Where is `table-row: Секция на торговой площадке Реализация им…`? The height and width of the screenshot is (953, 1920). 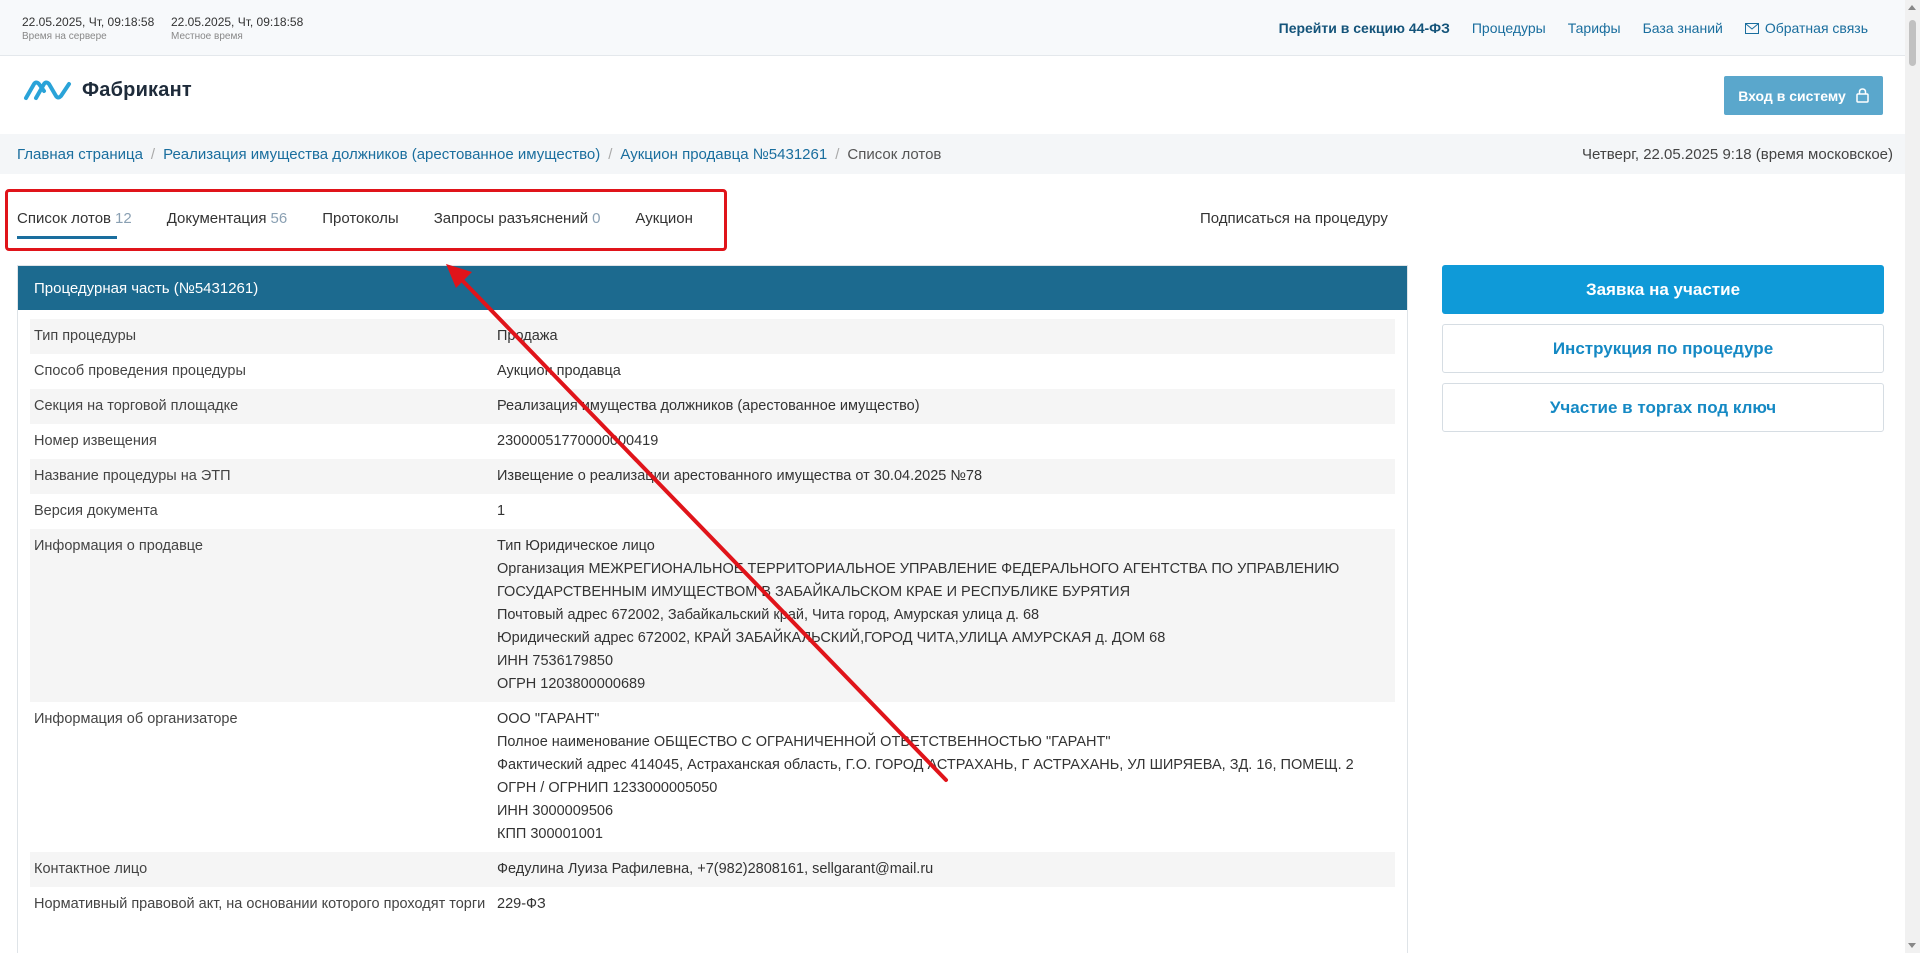
table-row: Секция на торговой площадке Реализация им… is located at coordinates (712, 406).